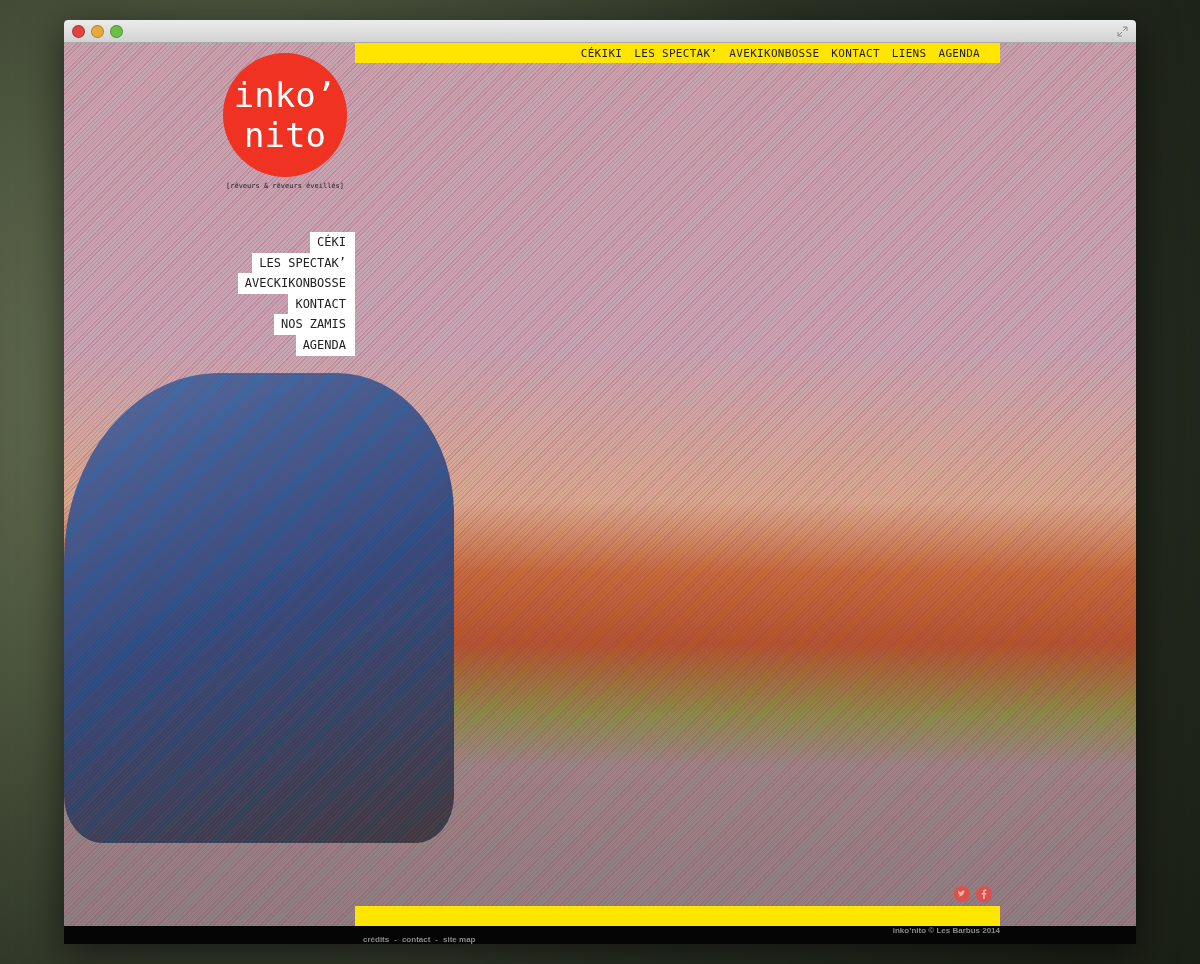  What do you see at coordinates (946, 930) in the screenshot?
I see `copyright: inko’nito © Les Barbus 2014` at bounding box center [946, 930].